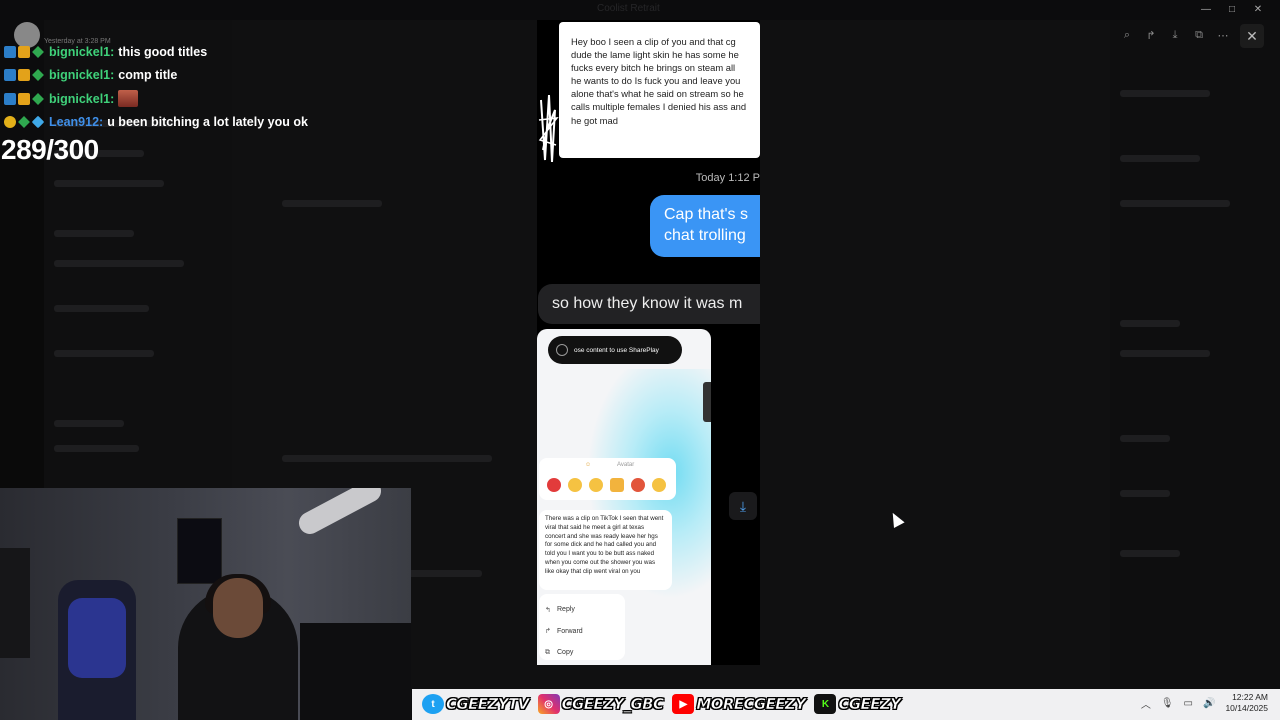  What do you see at coordinates (727, 178) in the screenshot?
I see `message-timestamp: Today 1:12 P` at bounding box center [727, 178].